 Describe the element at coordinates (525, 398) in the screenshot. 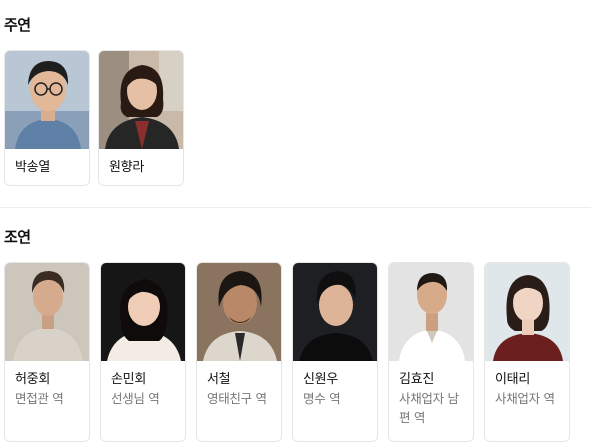

I see `person-role: 사채업자 역` at that location.